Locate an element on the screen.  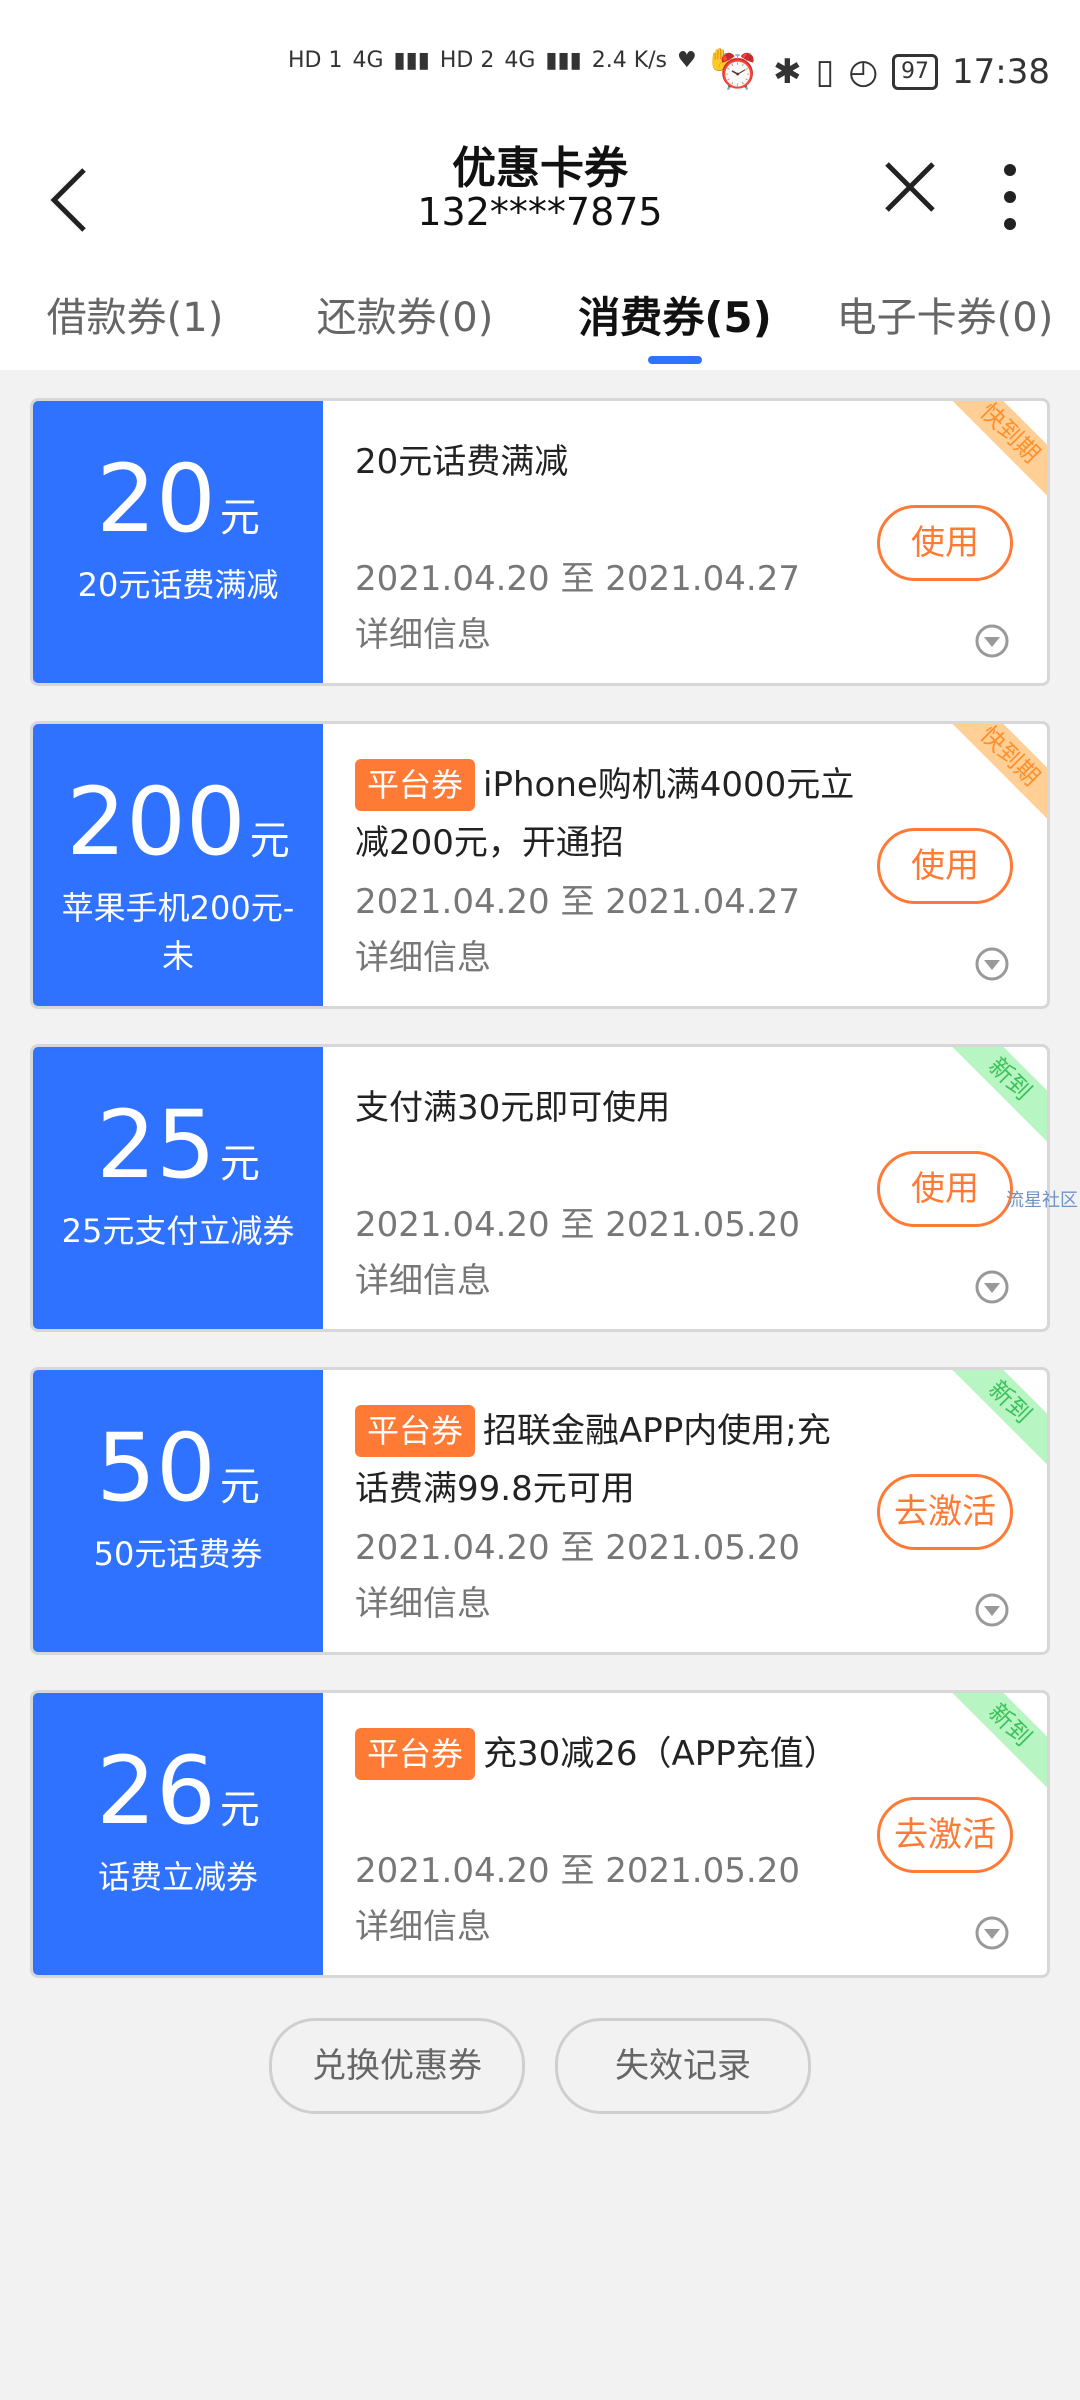
hd2-icon: HD 2 is located at coordinates (467, 60).